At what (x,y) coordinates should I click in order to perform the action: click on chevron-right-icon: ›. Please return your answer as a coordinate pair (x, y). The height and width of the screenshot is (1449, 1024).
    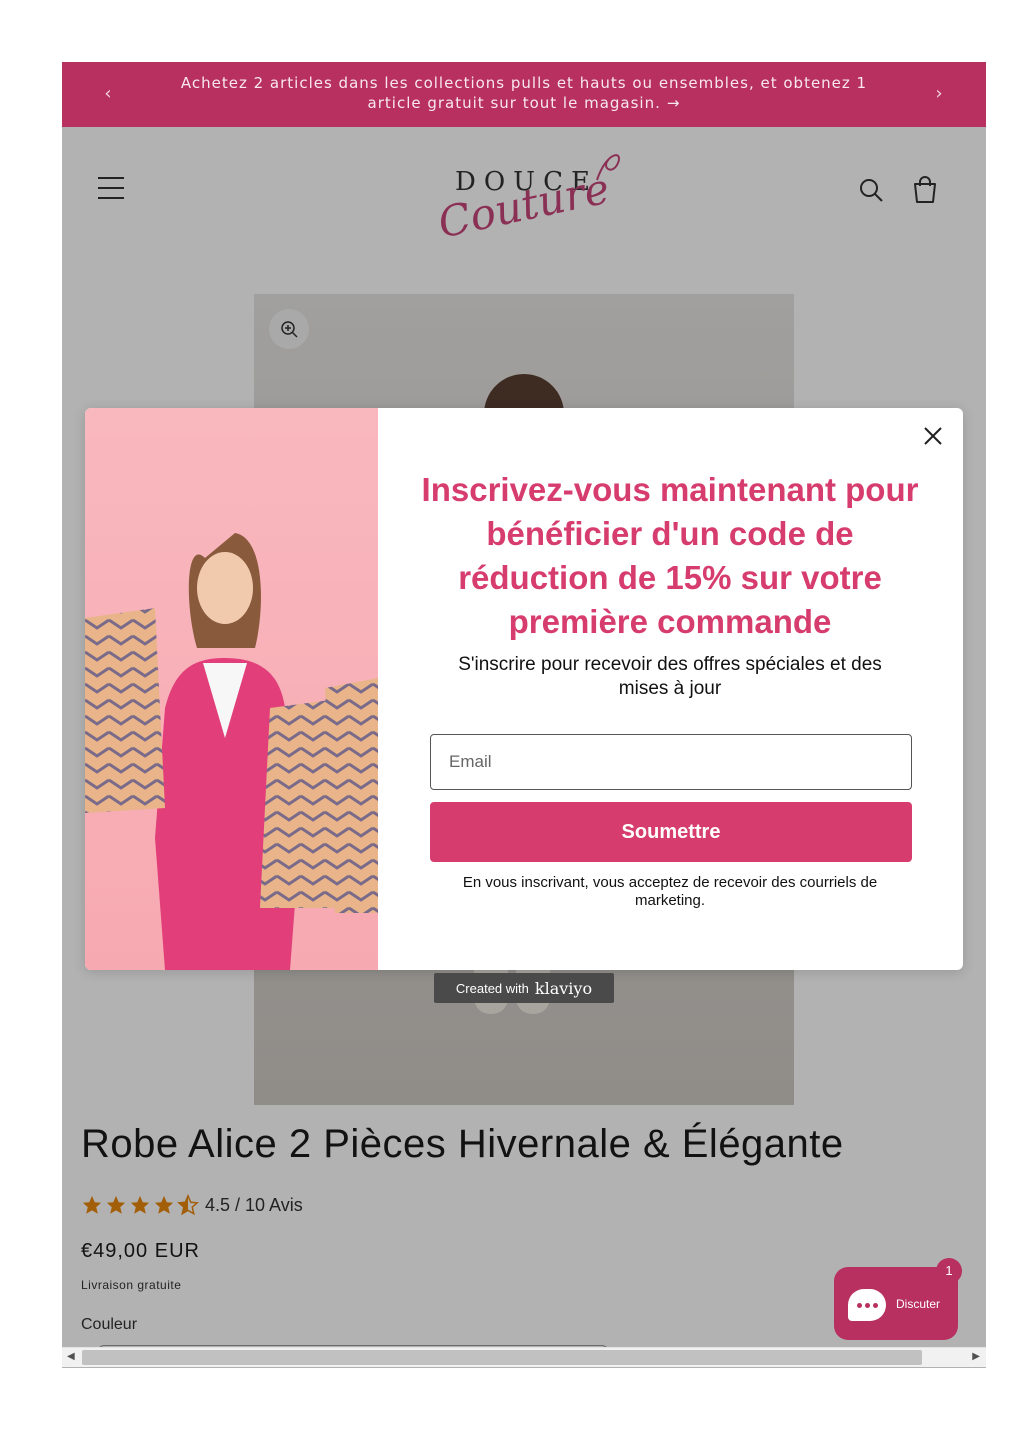
    Looking at the image, I should click on (939, 93).